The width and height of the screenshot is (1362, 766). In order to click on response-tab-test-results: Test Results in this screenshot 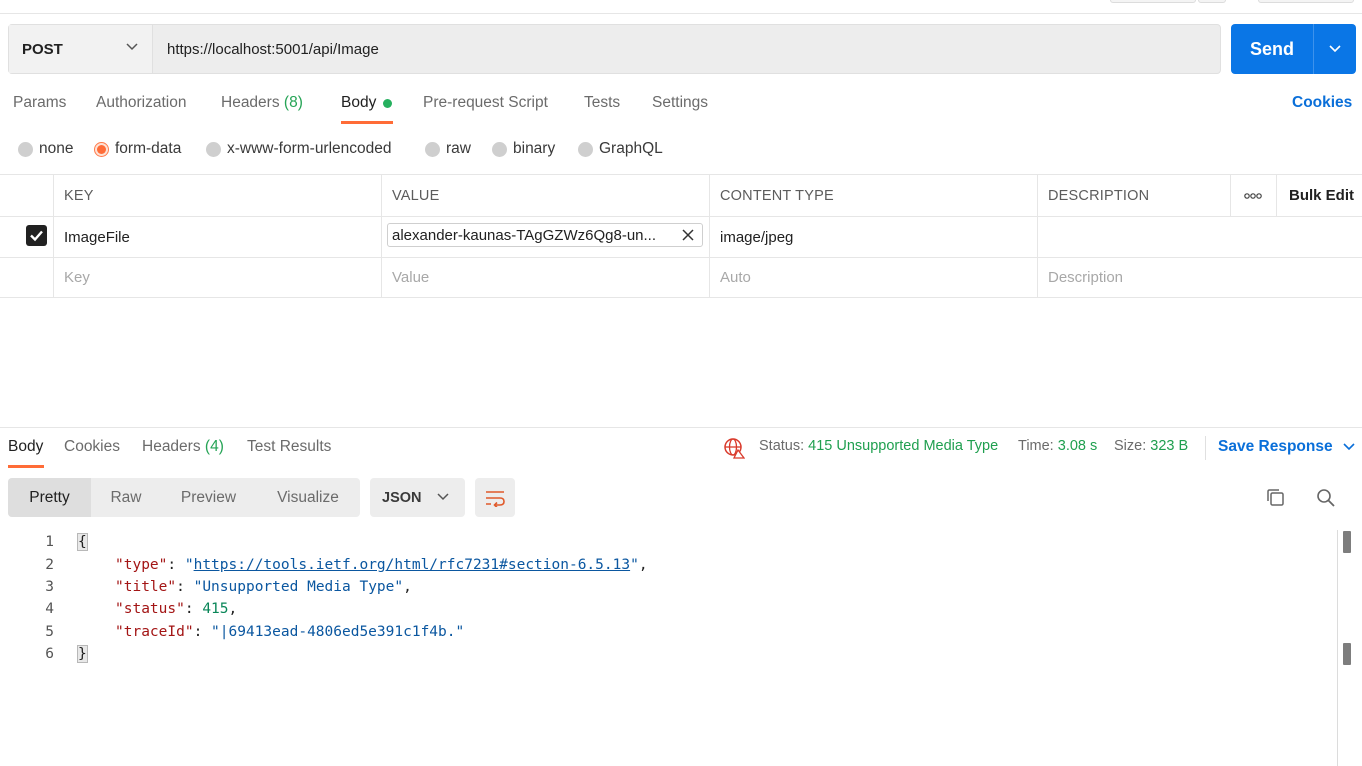, I will do `click(289, 447)`.